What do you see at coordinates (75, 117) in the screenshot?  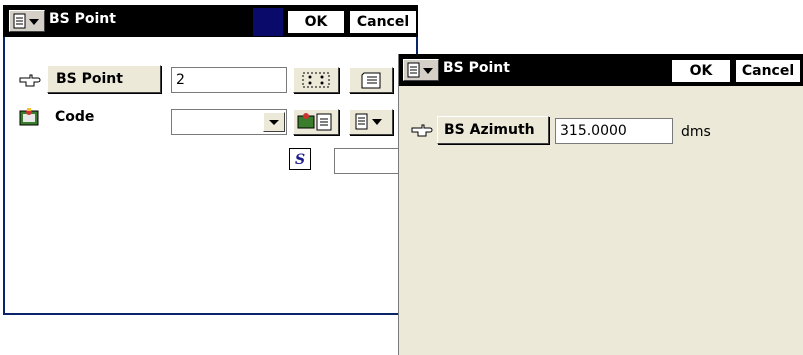 I see `code-label: Code` at bounding box center [75, 117].